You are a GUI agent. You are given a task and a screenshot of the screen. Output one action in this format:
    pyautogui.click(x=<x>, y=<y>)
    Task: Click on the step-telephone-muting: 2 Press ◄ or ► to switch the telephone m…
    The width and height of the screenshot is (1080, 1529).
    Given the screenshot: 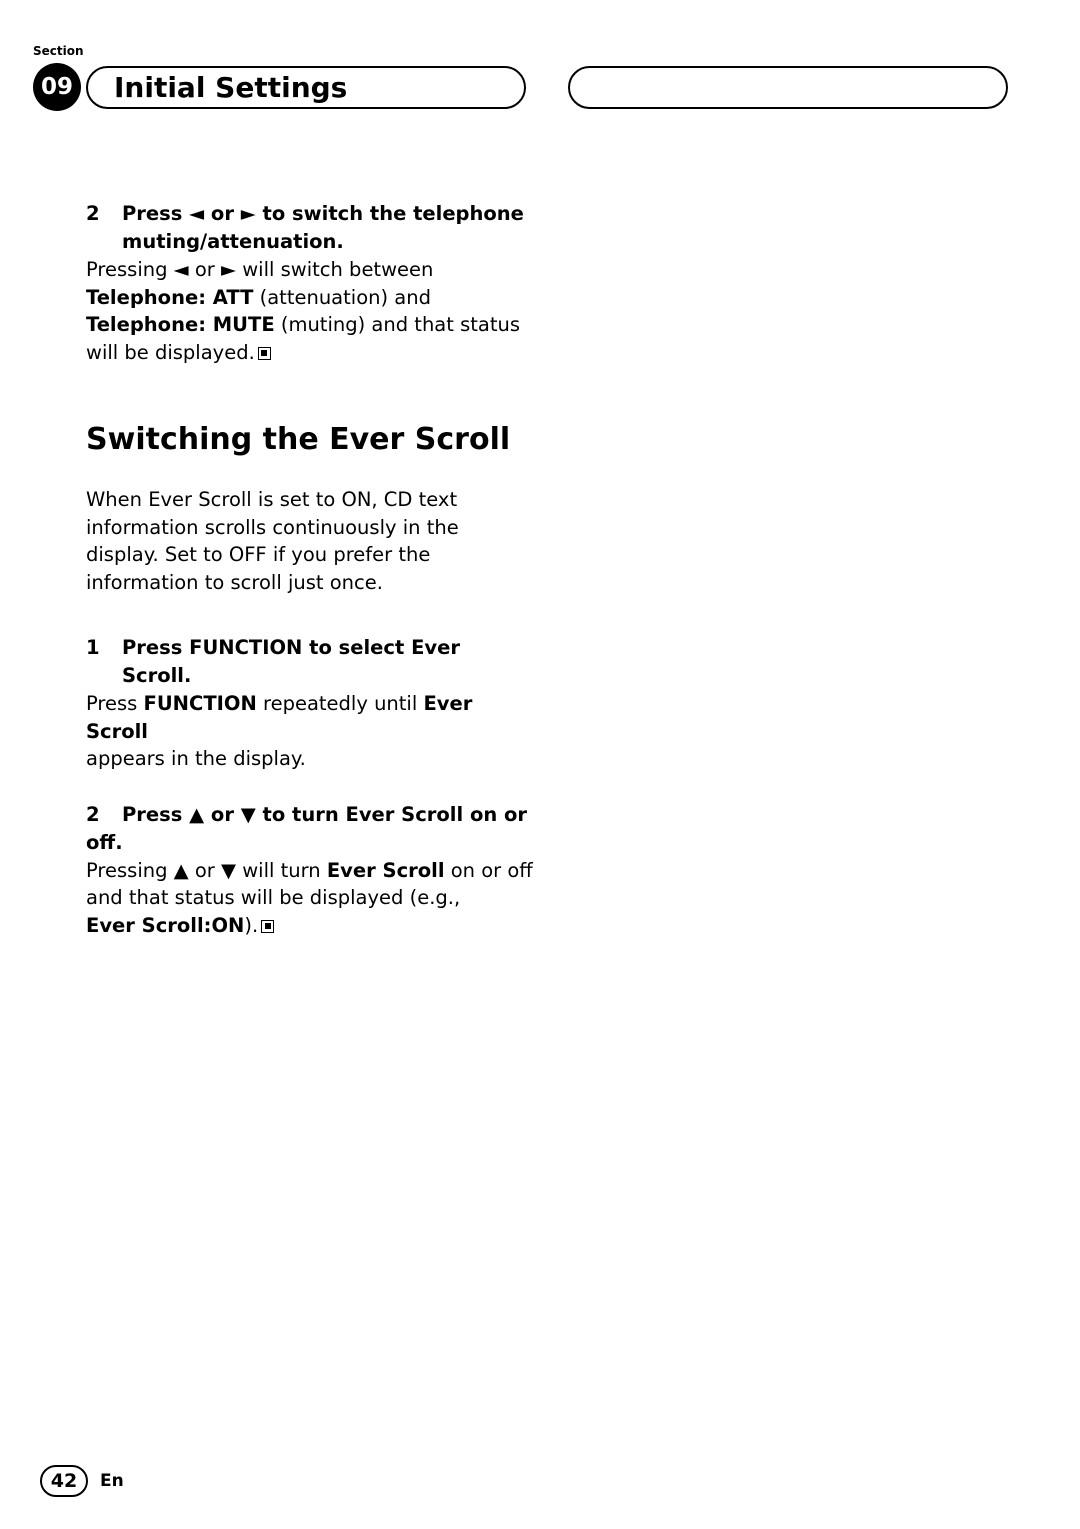 What is the action you would take?
    pyautogui.click(x=311, y=283)
    